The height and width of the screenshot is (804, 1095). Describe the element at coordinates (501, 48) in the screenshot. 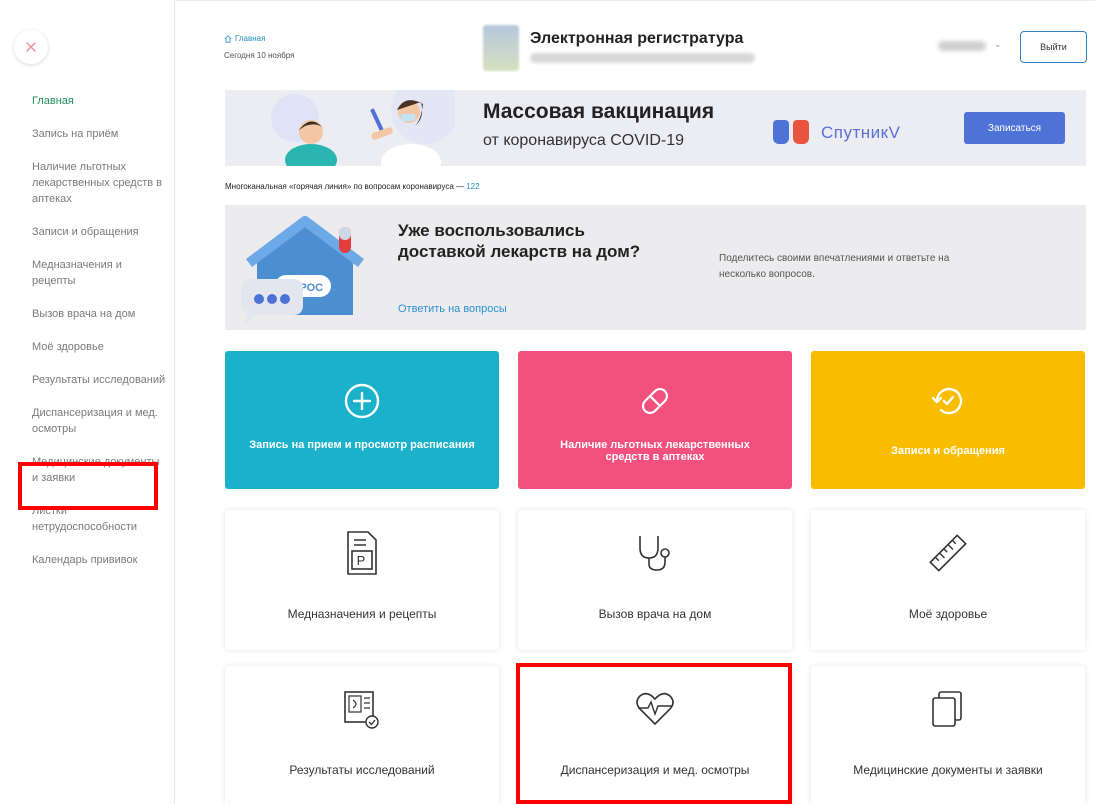

I see `logo` at that location.